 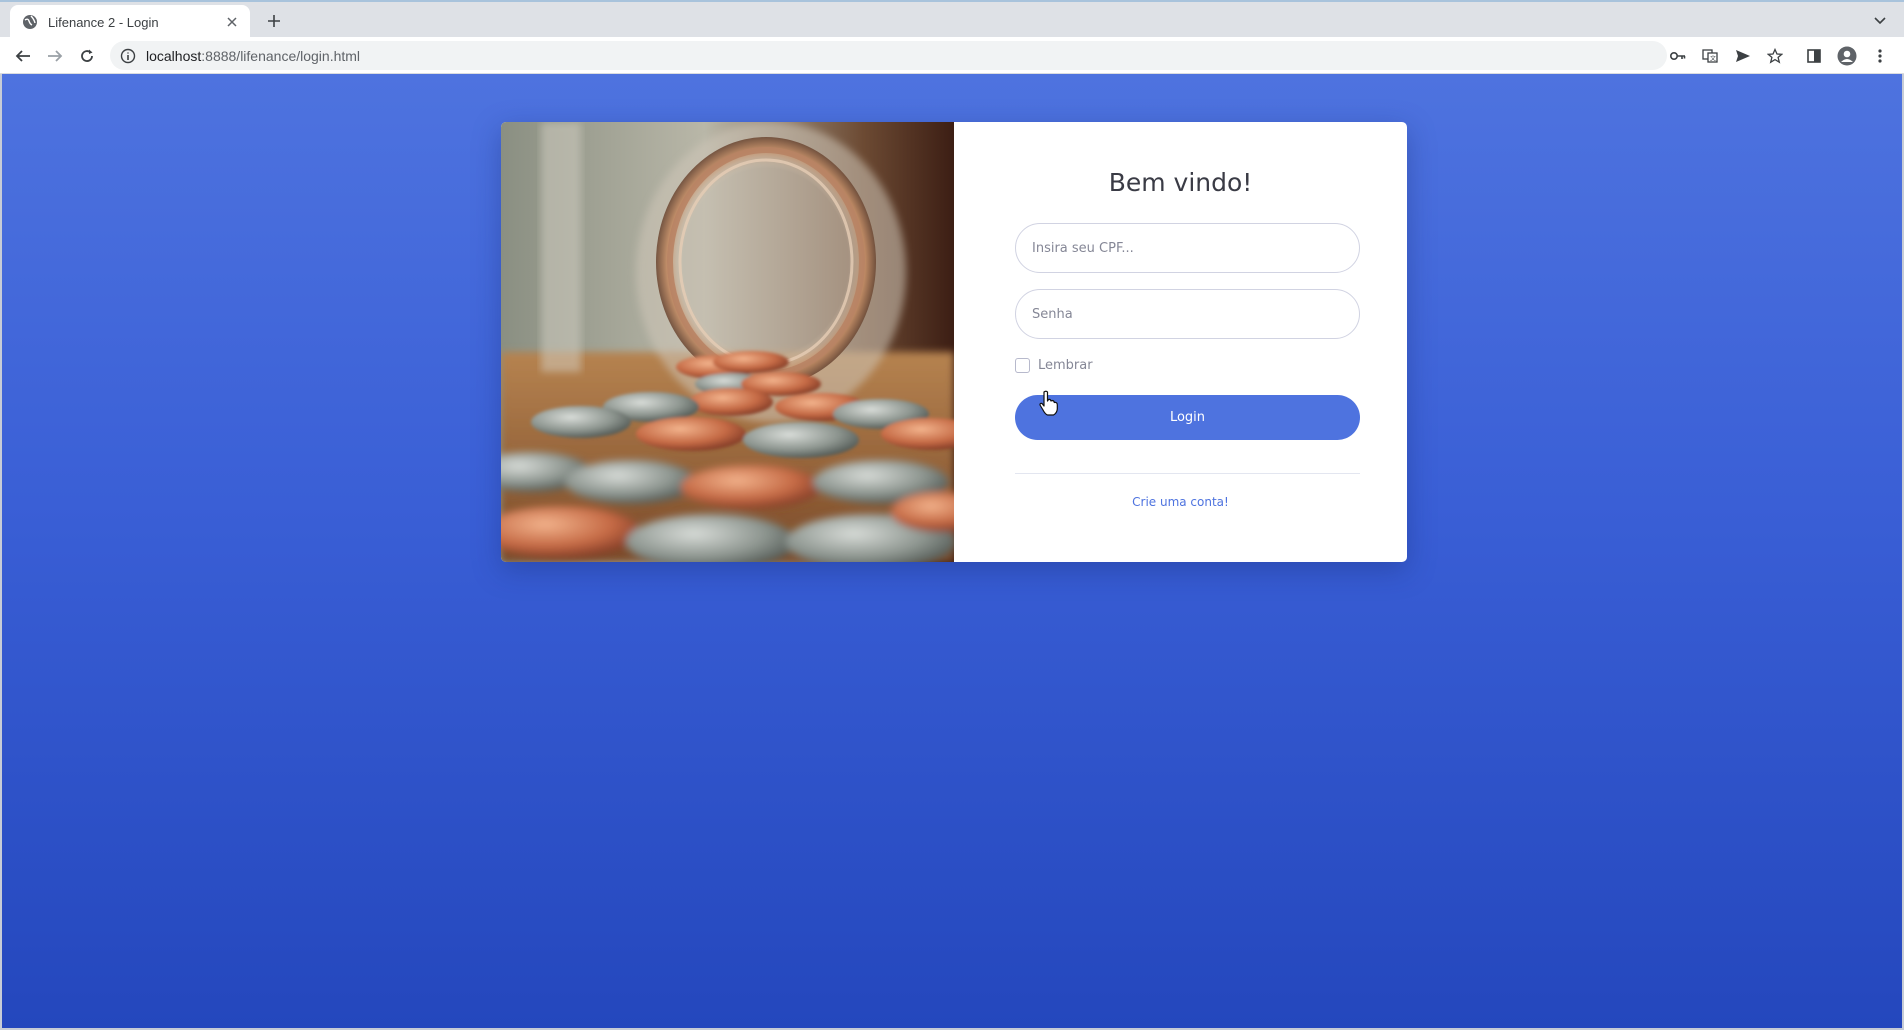 What do you see at coordinates (1775, 56) in the screenshot?
I see `star-icon` at bounding box center [1775, 56].